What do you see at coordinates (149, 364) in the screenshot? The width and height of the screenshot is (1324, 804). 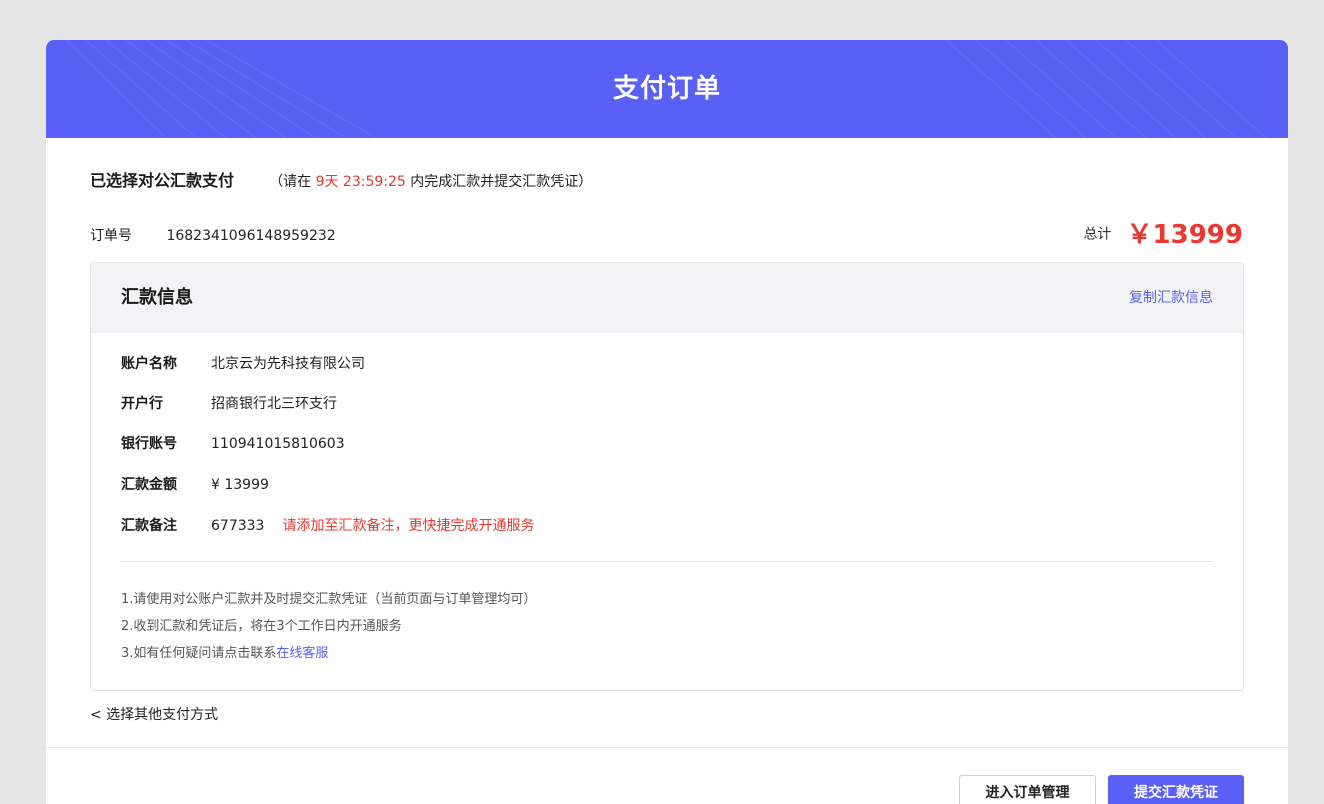 I see `field-label: 账户名称` at bounding box center [149, 364].